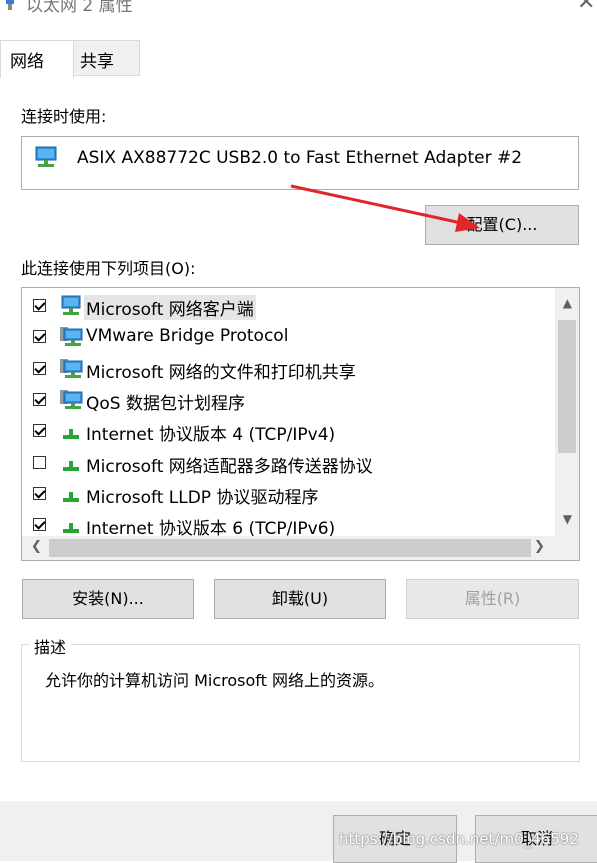 Image resolution: width=597 pixels, height=863 pixels. Describe the element at coordinates (459, 839) in the screenshot. I see `watermark: https://blog.csdn.net/m0_46592` at that location.